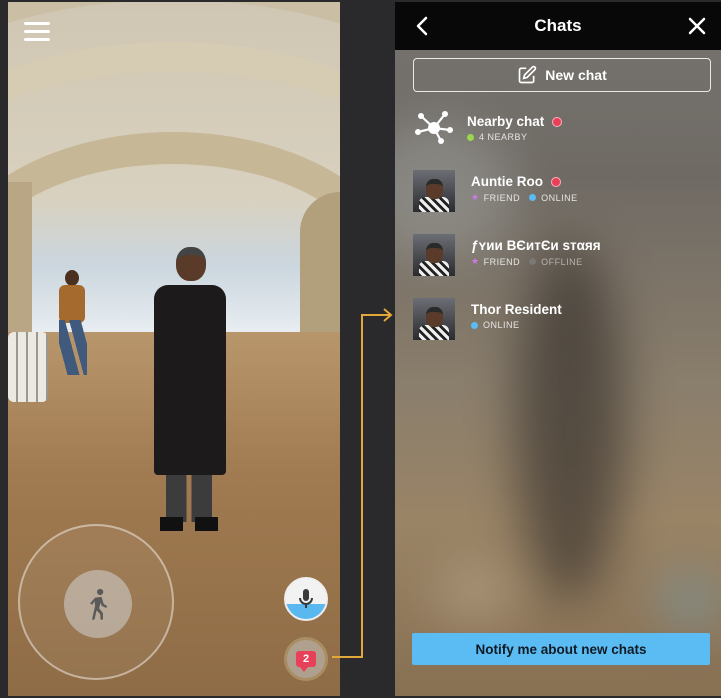 The height and width of the screenshot is (698, 721). Describe the element at coordinates (527, 74) in the screenshot. I see `compose-icon` at that location.